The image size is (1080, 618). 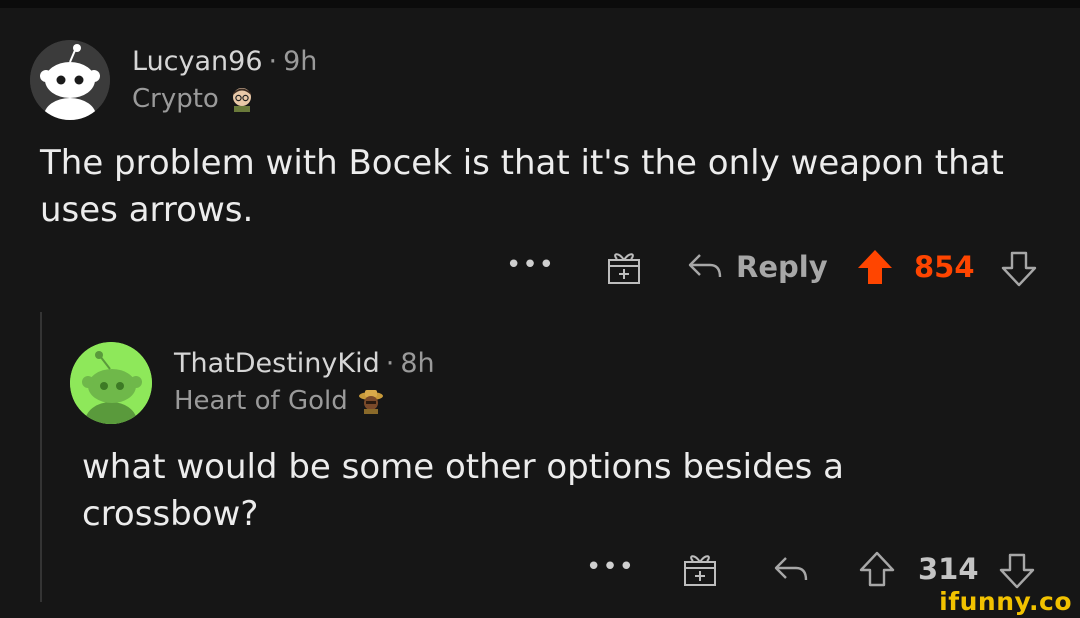 What do you see at coordinates (170, 514) in the screenshot?
I see `comment-body-line: crossbow?` at bounding box center [170, 514].